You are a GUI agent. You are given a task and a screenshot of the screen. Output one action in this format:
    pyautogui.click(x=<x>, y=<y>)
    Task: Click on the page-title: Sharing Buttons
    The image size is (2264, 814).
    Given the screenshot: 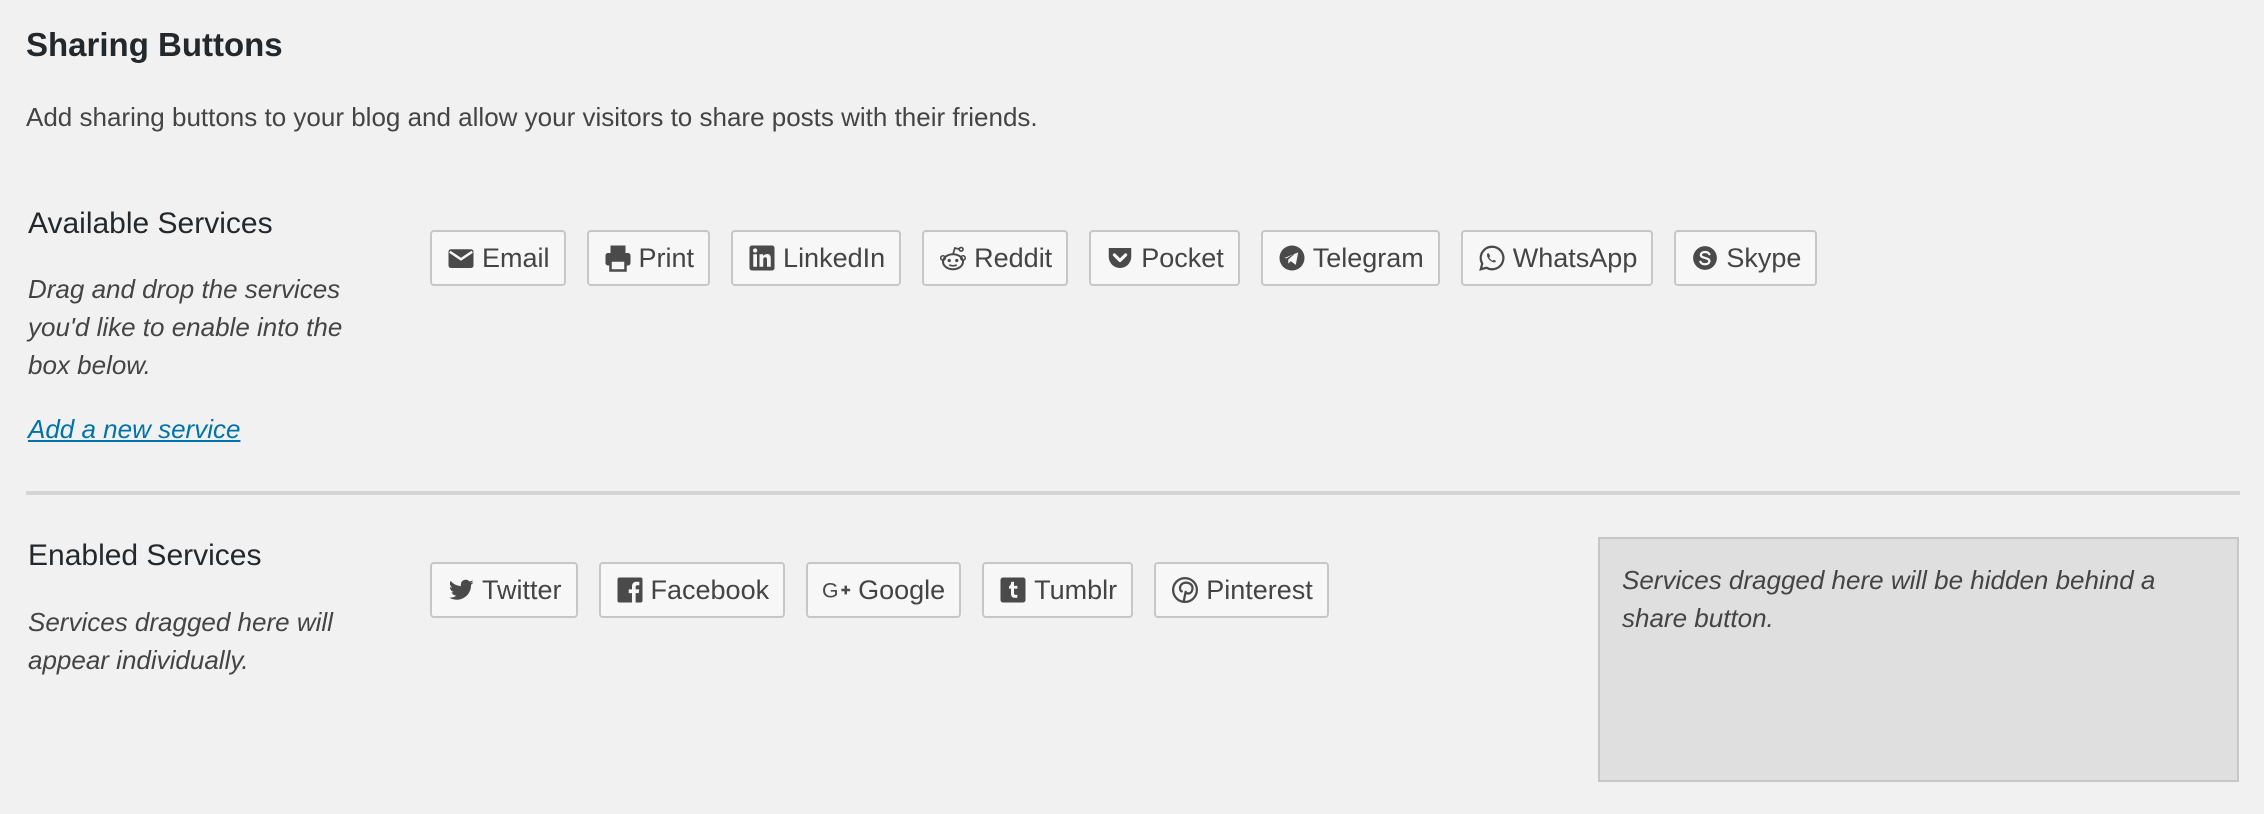 What is the action you would take?
    pyautogui.click(x=154, y=44)
    